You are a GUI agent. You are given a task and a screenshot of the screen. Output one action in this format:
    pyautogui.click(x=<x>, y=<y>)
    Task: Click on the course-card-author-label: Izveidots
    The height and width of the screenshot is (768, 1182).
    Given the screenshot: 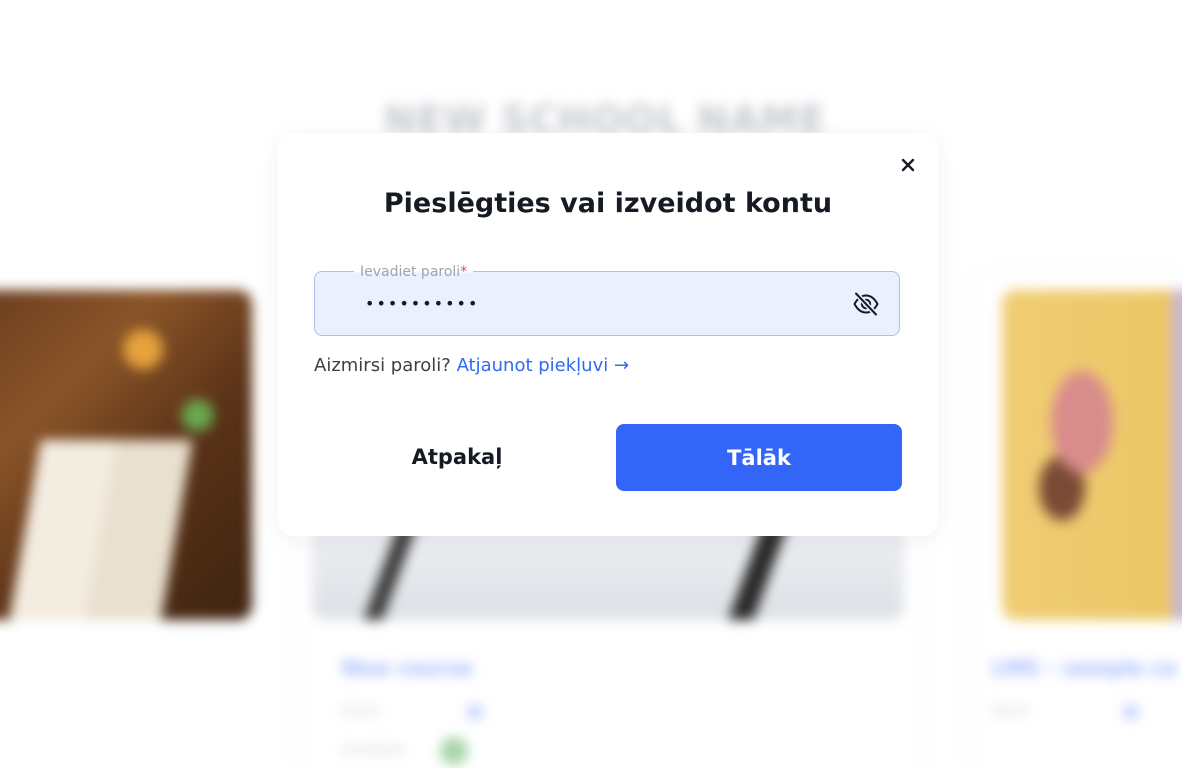 What is the action you would take?
    pyautogui.click(x=373, y=750)
    